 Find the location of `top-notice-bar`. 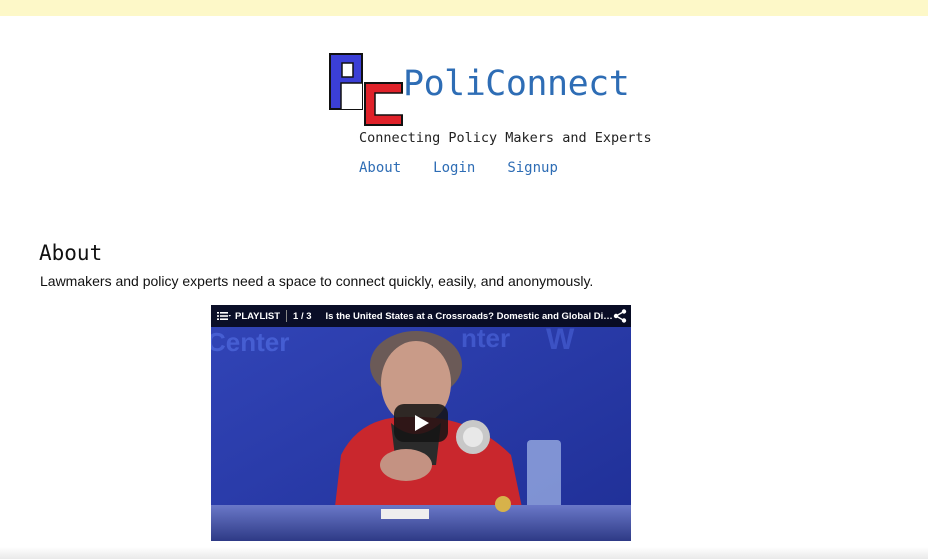

top-notice-bar is located at coordinates (464, 8).